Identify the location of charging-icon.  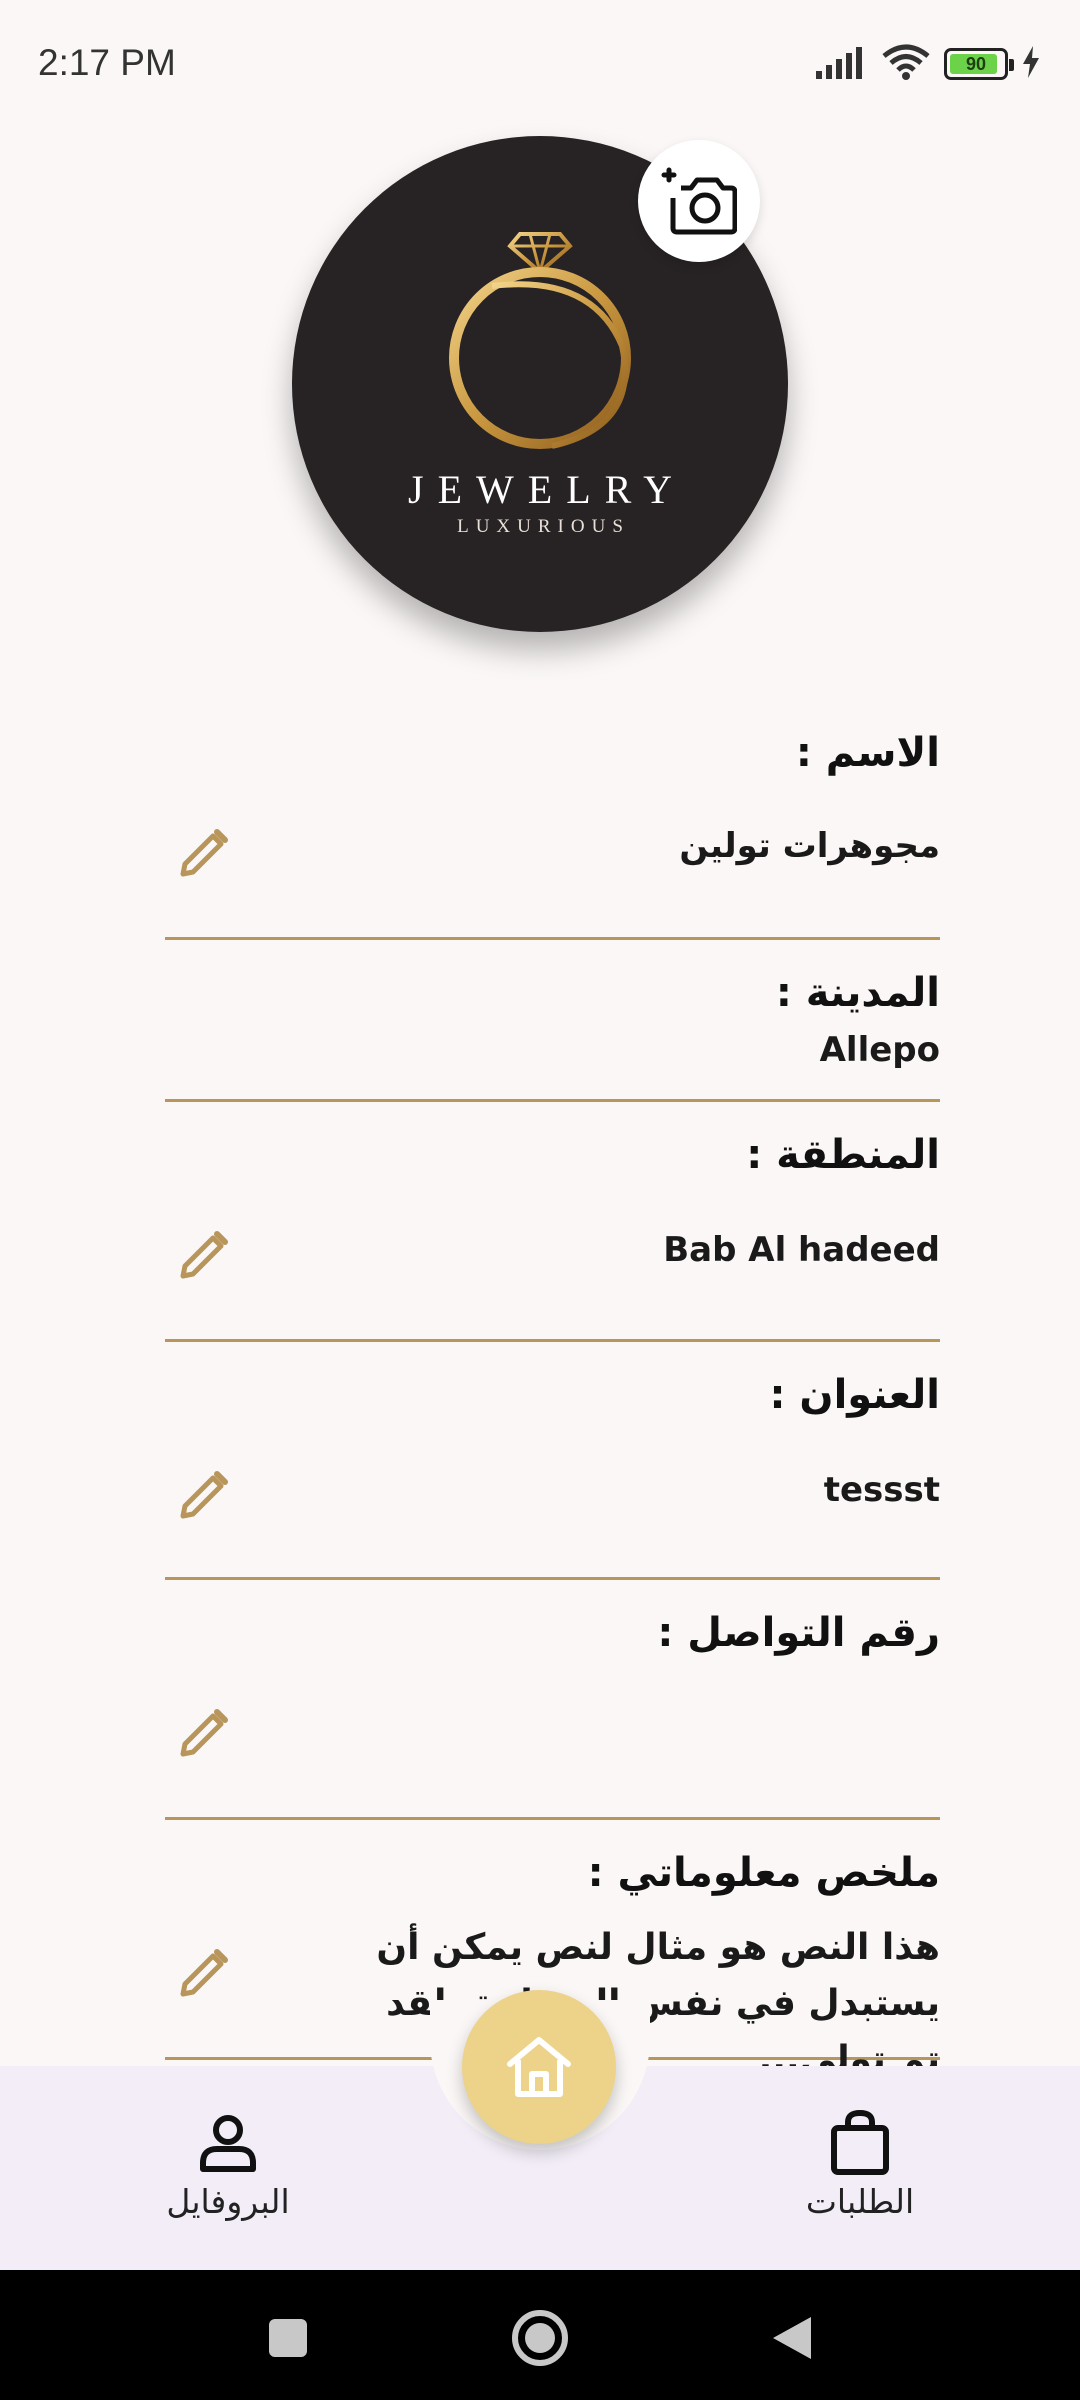
(1031, 64).